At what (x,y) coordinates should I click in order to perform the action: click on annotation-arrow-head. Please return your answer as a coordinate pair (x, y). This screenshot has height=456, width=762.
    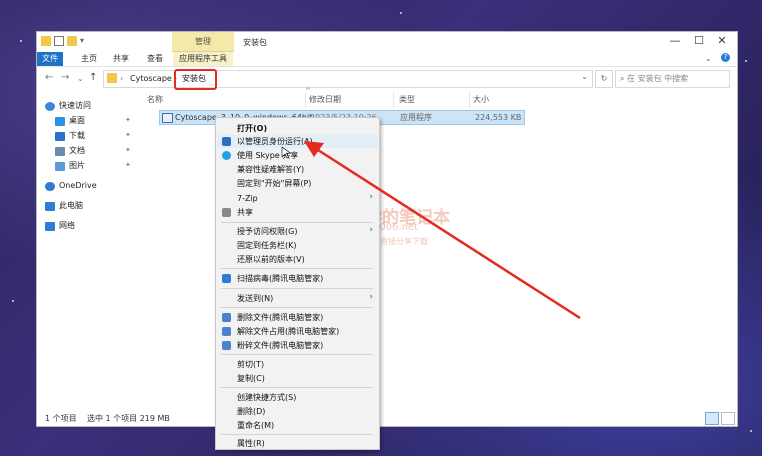
    Looking at the image, I should click on (314, 149).